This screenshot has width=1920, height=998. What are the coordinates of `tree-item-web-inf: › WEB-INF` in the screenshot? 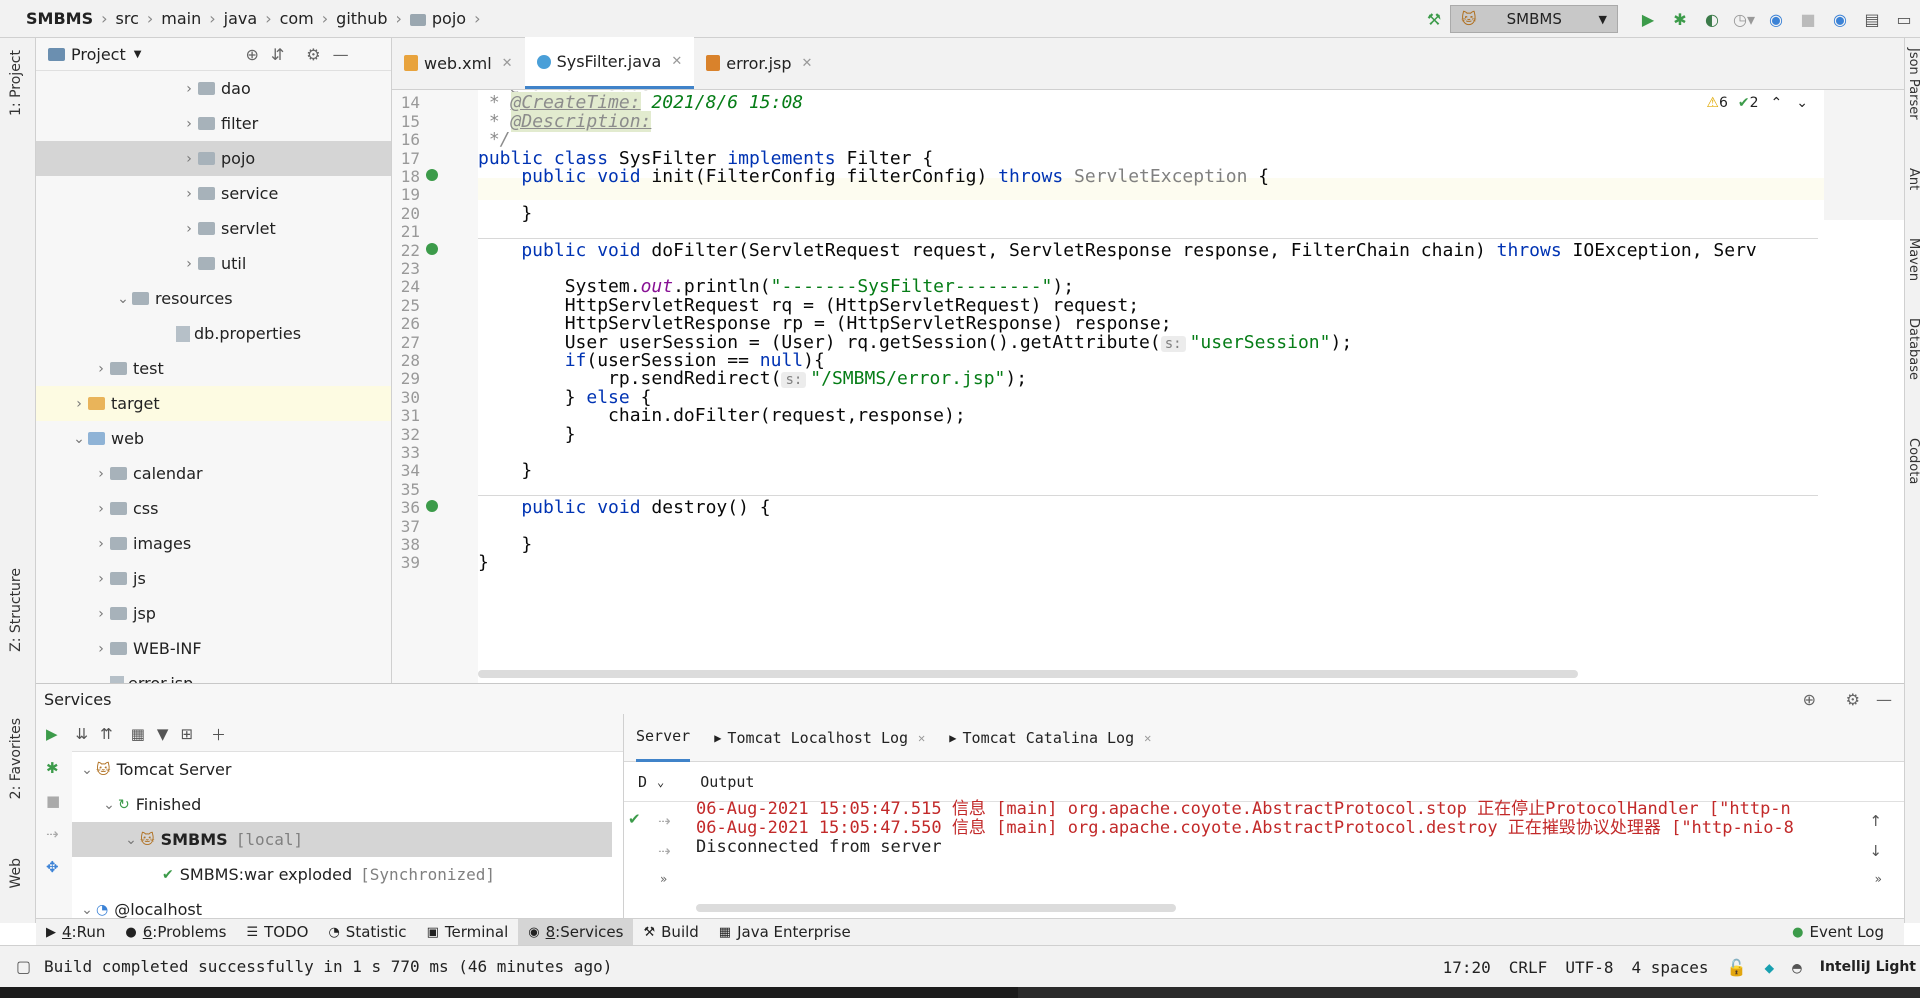 It's located at (213, 648).